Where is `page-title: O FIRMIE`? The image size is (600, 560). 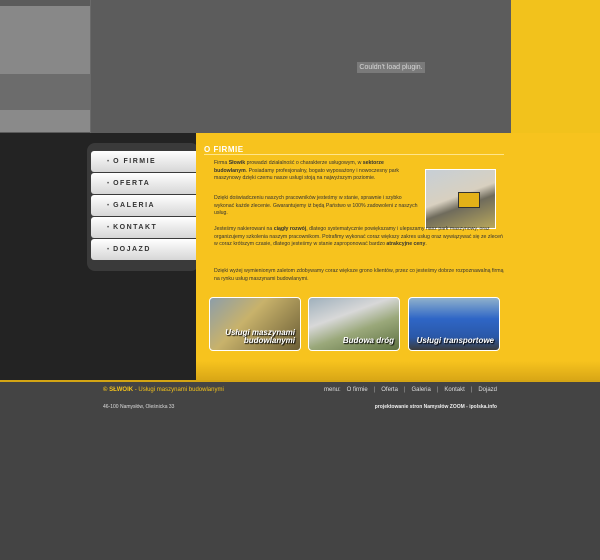 page-title: O FIRMIE is located at coordinates (224, 149).